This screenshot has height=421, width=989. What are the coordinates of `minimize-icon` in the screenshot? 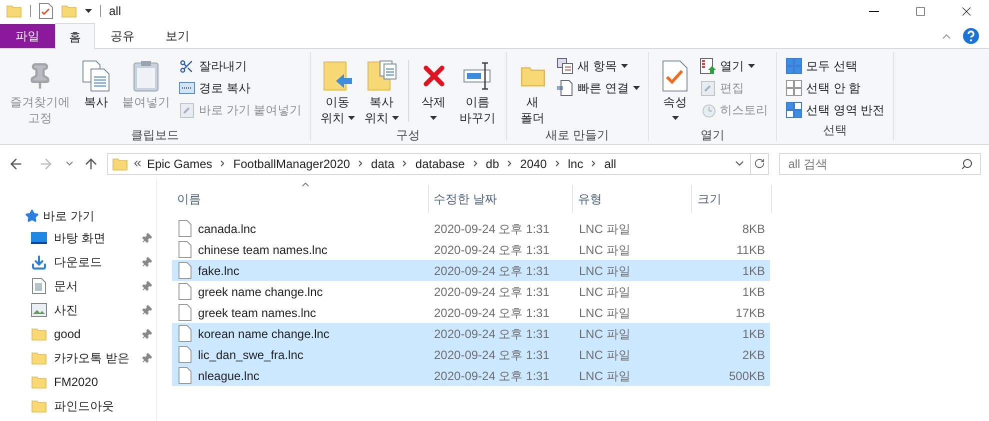 It's located at (874, 11).